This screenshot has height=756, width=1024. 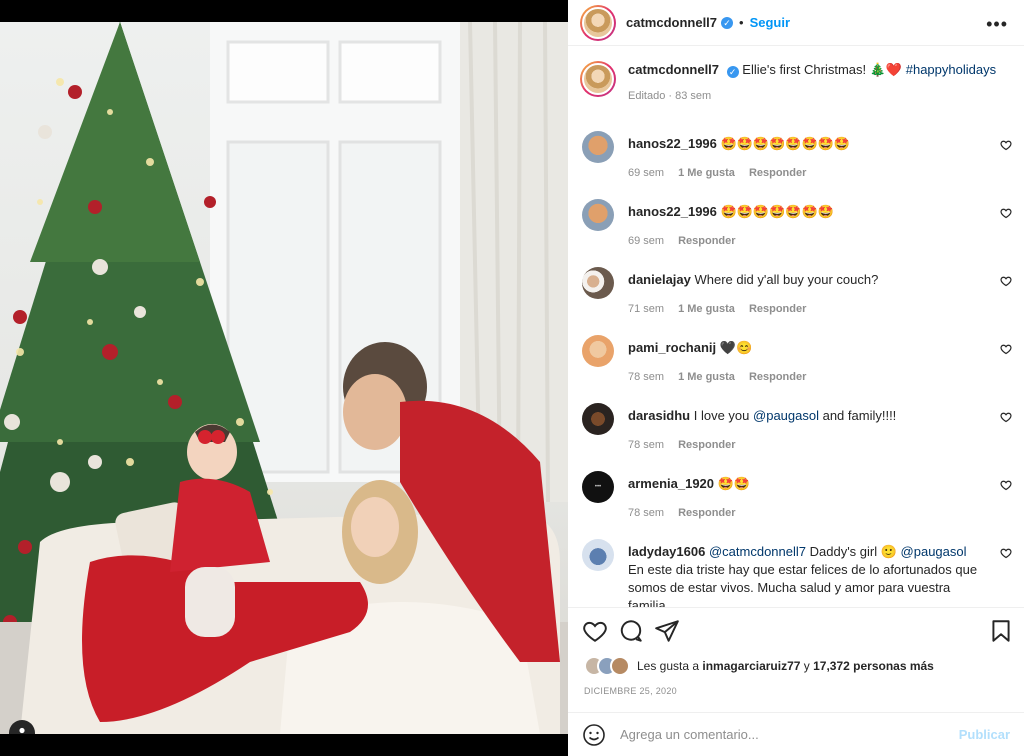 I want to click on comment-text: Where did y'all buy your couch?, so click(x=786, y=279).